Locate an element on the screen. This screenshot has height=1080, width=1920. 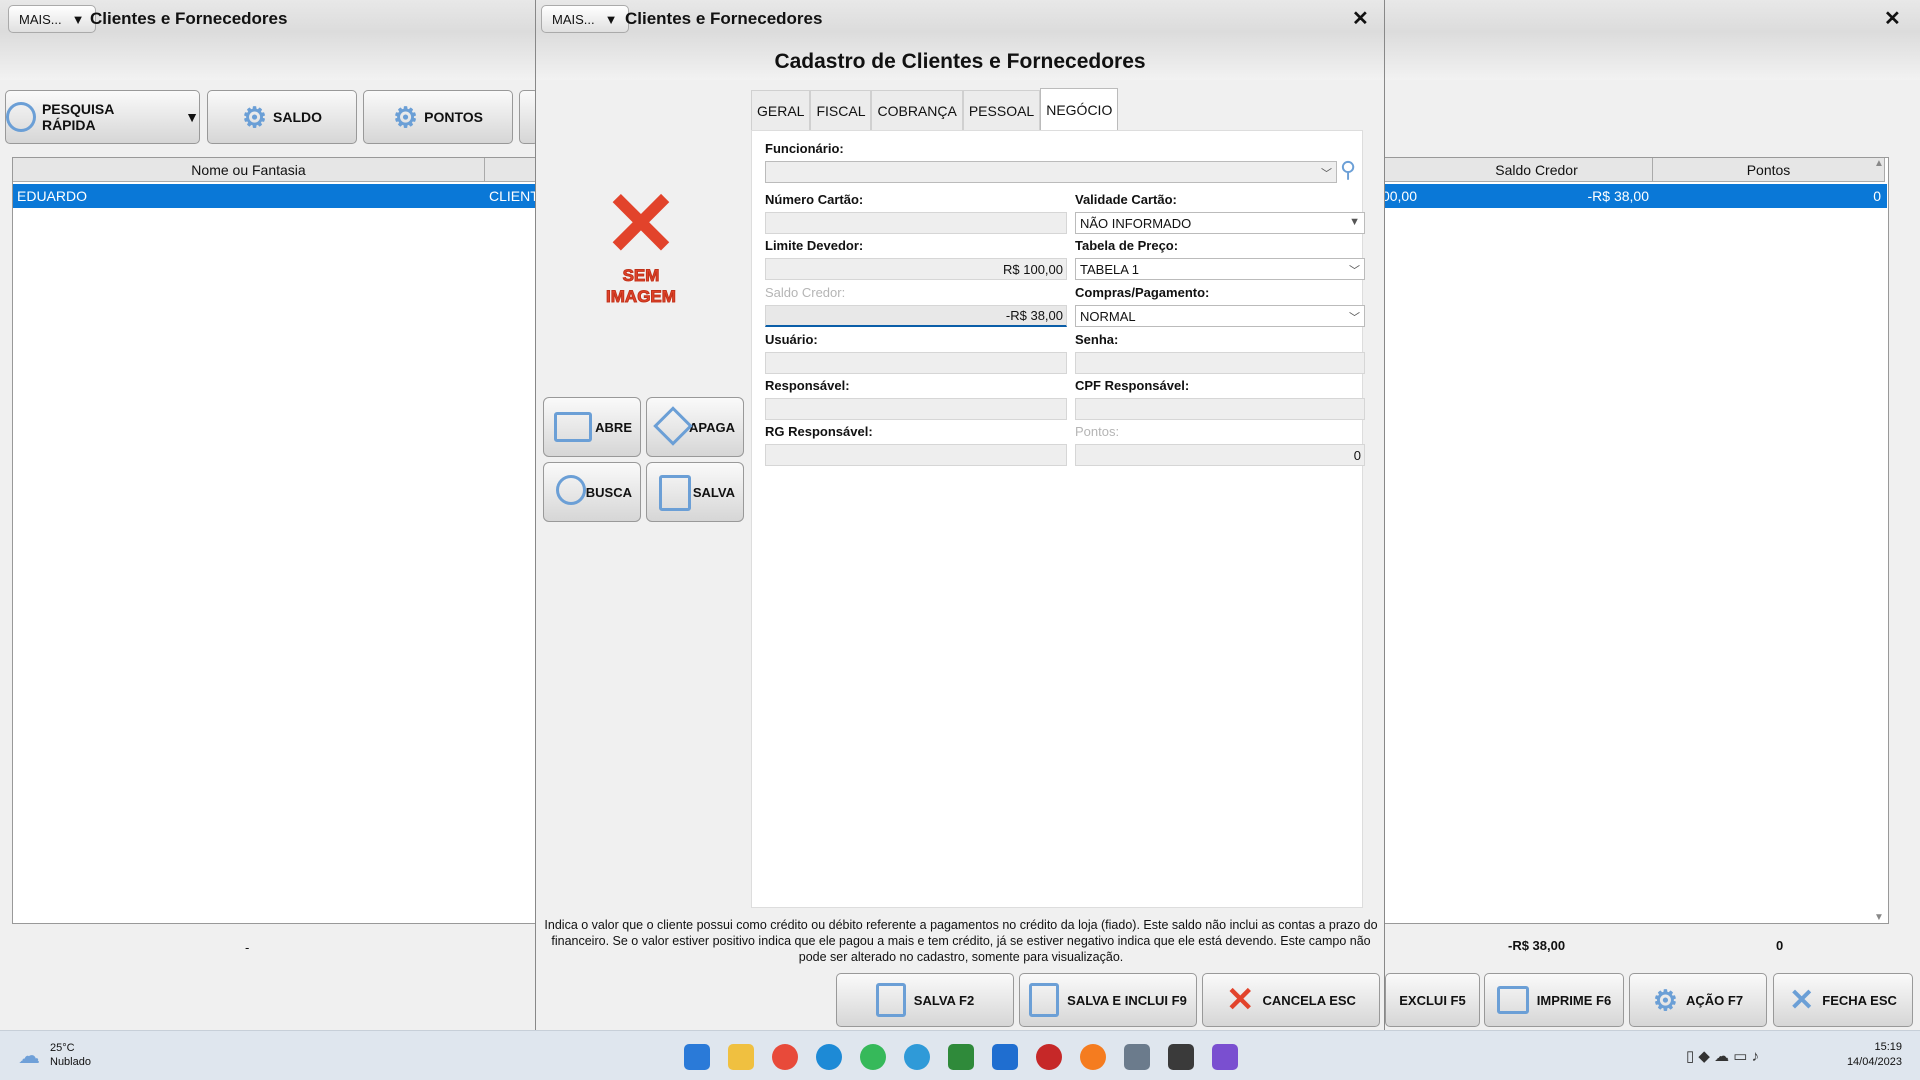
pontos-button: ⚙ PONTOS is located at coordinates (438, 117).